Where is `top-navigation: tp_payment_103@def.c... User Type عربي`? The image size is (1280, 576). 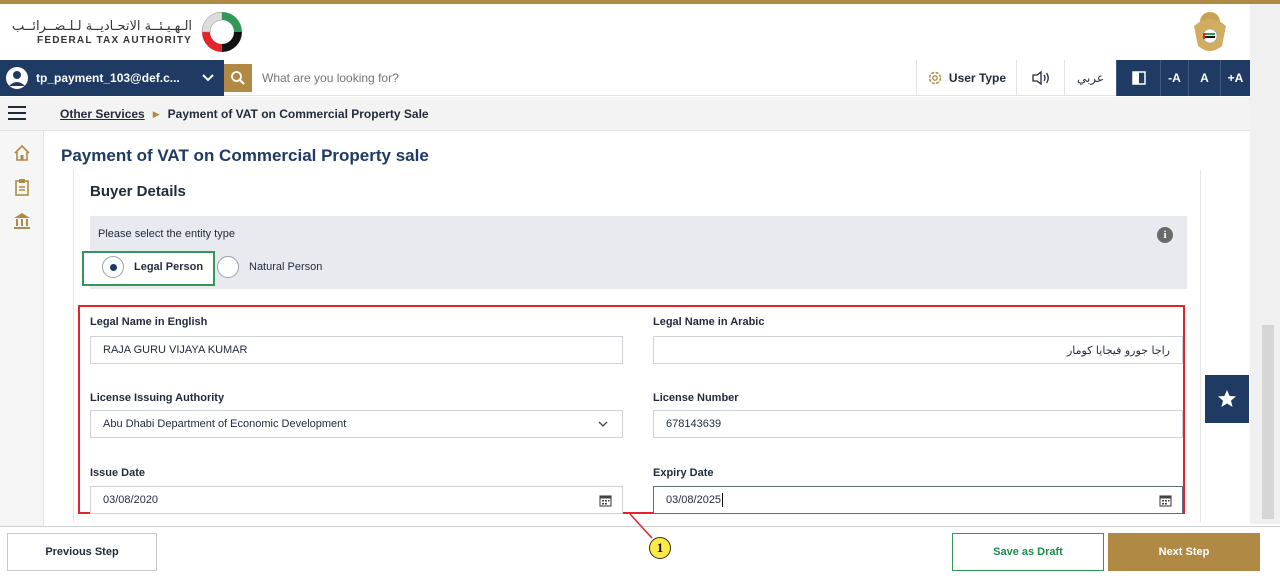
top-navigation: tp_payment_103@def.c... User Type عربي is located at coordinates (625, 78).